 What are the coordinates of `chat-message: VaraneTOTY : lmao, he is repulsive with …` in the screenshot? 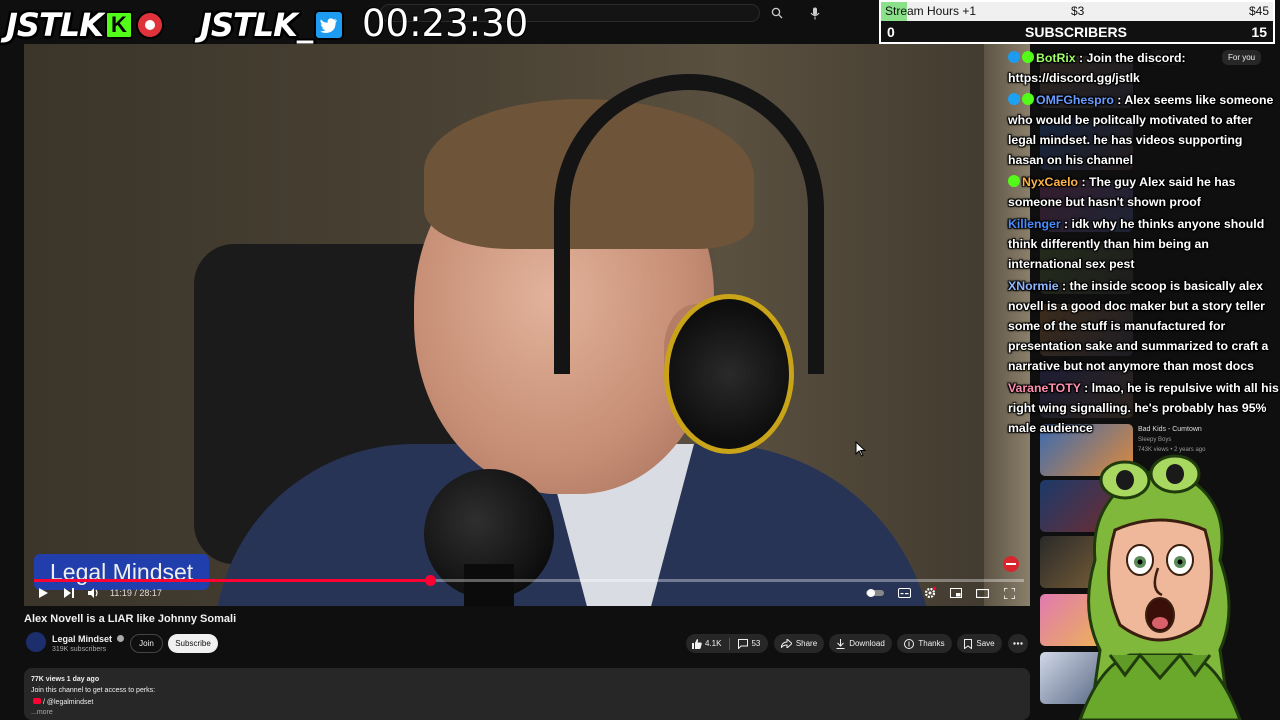 It's located at (1144, 408).